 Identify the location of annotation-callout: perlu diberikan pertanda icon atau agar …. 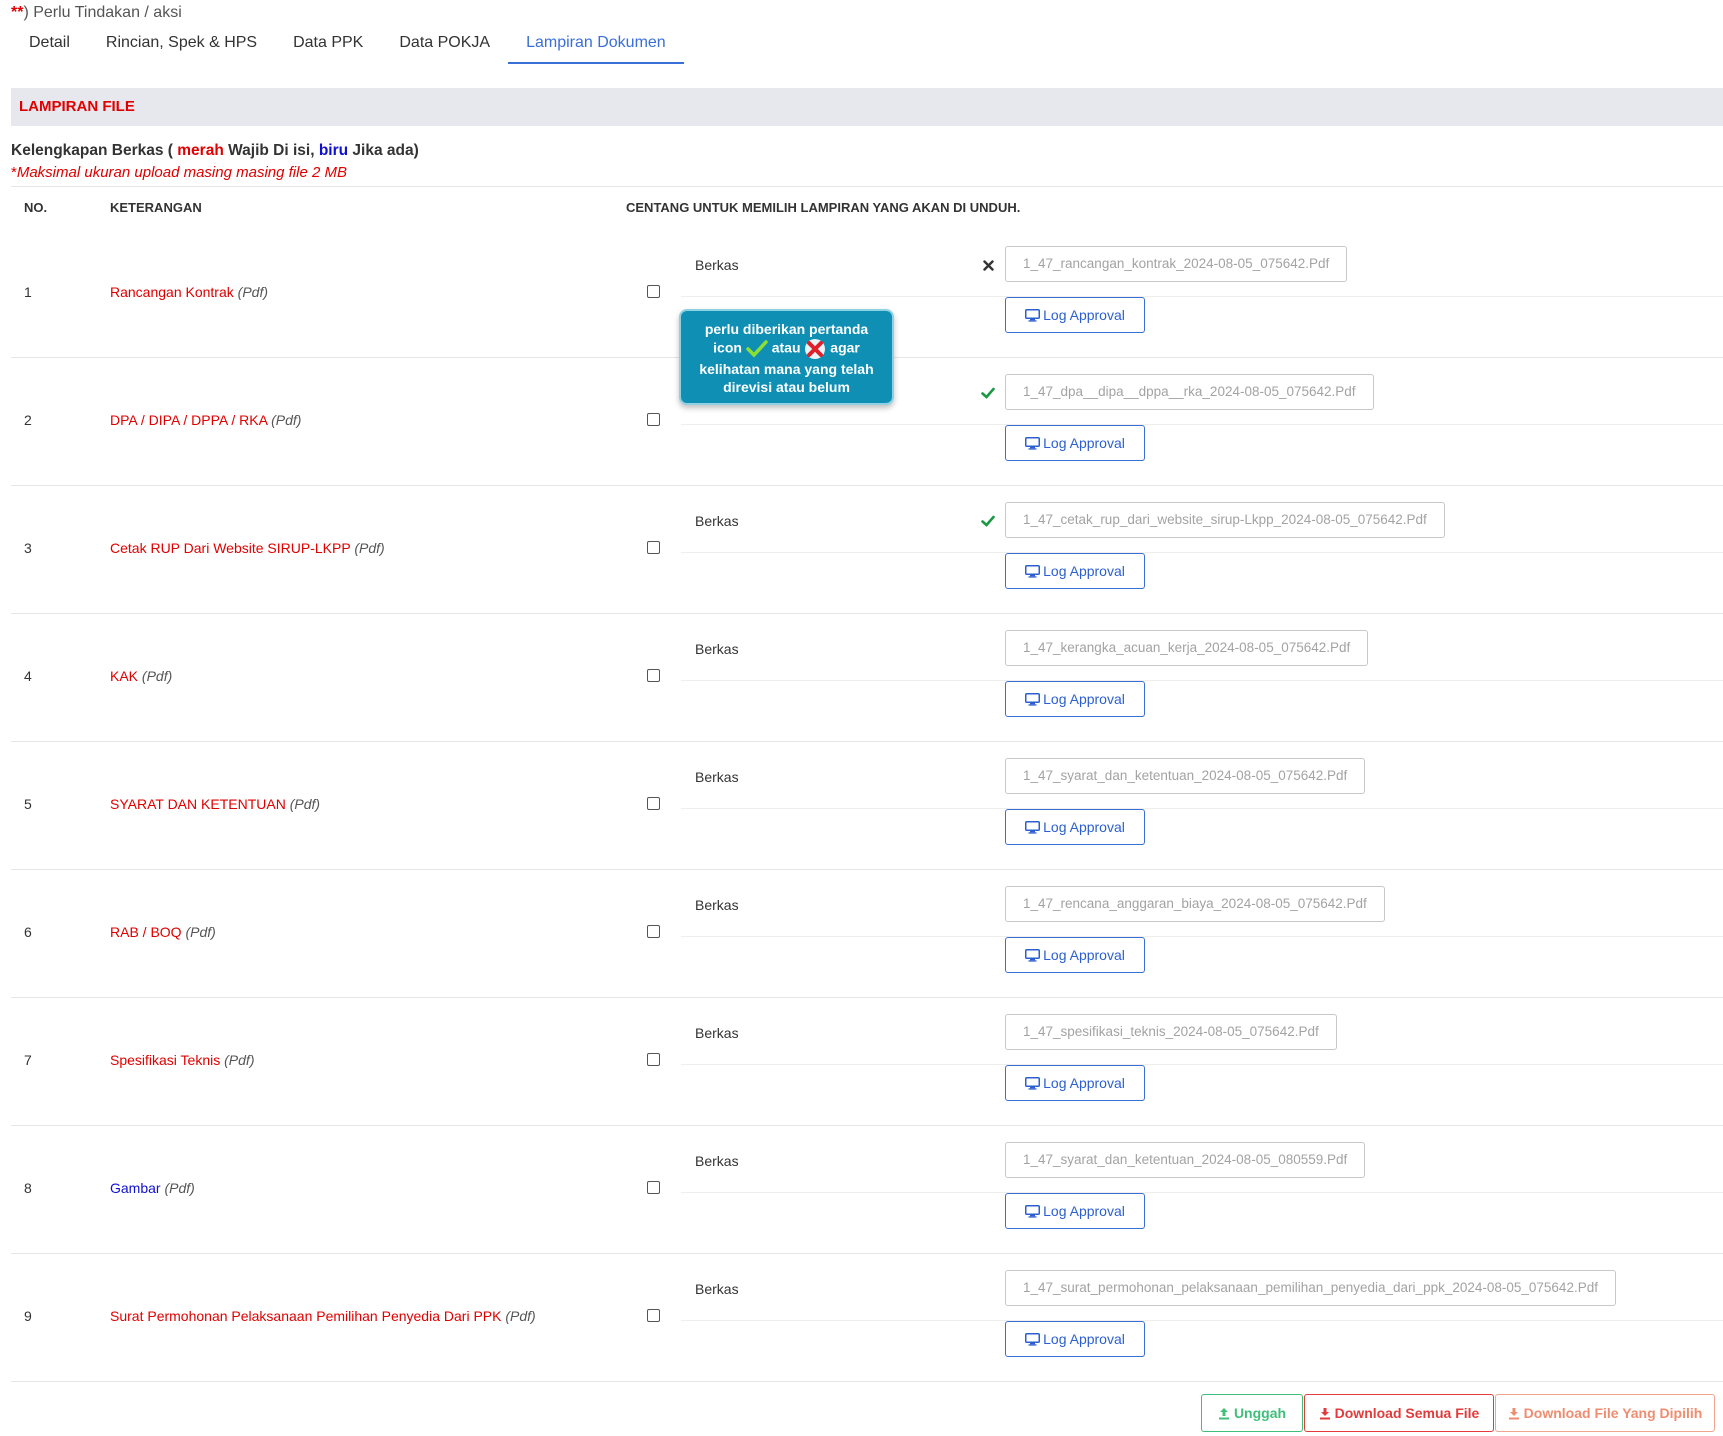
(786, 357).